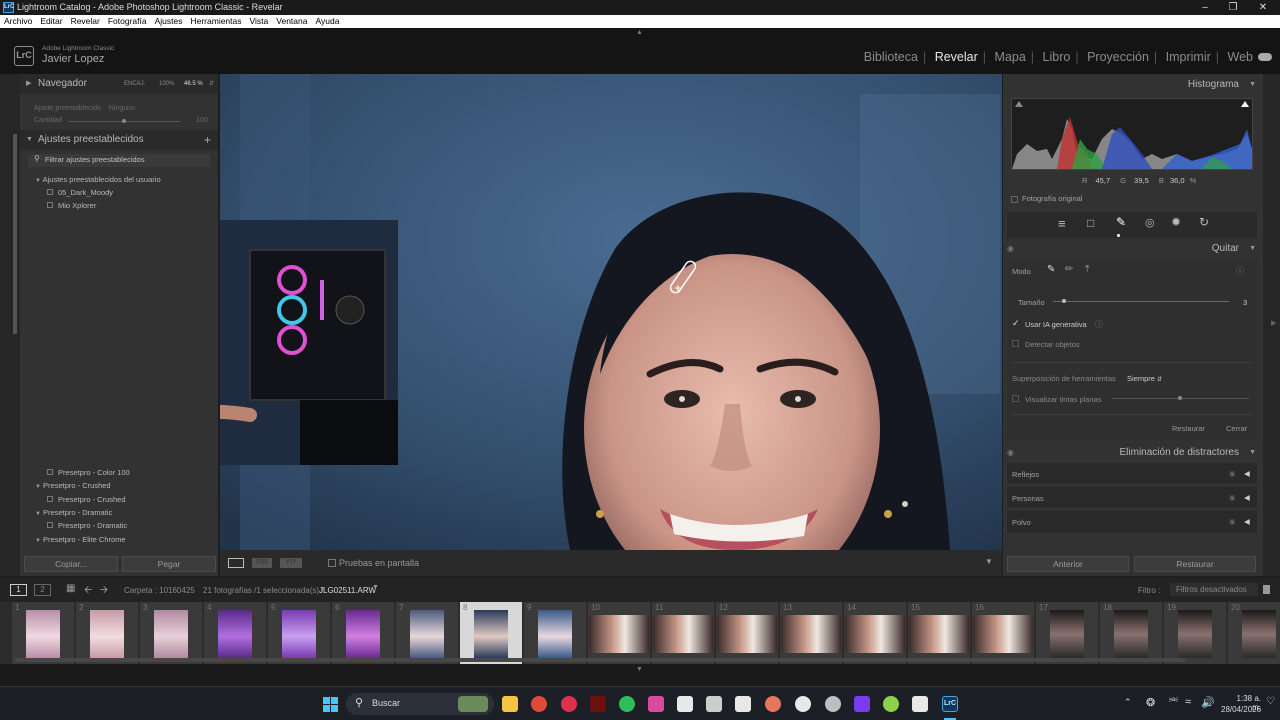 The width and height of the screenshot is (1280, 720). Describe the element at coordinates (1128, 702) in the screenshot. I see `tray-chevron-icon: ⌃` at that location.